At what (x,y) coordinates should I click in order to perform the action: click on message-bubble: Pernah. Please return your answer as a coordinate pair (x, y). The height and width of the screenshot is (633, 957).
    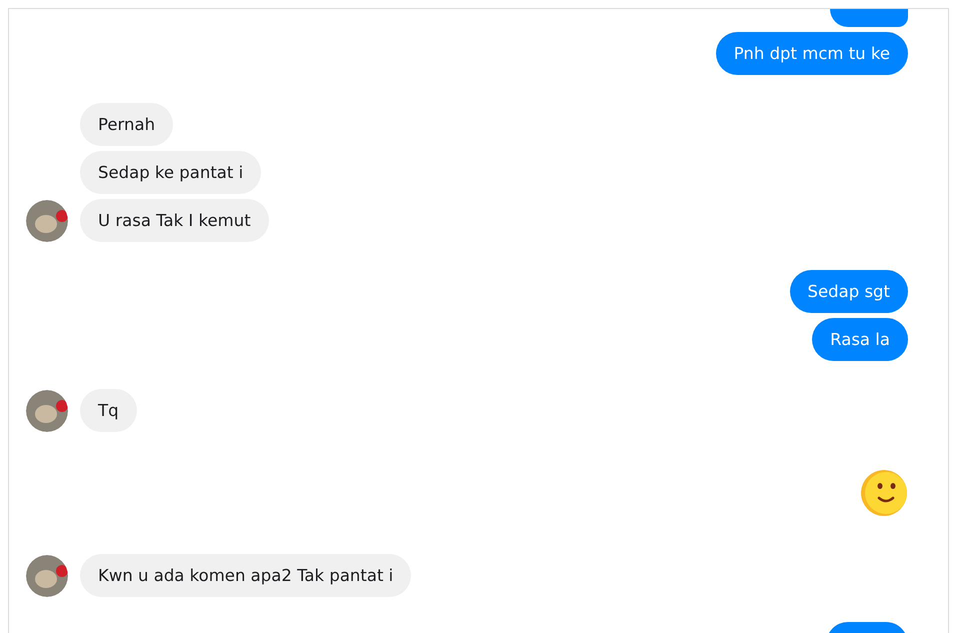
    Looking at the image, I should click on (127, 124).